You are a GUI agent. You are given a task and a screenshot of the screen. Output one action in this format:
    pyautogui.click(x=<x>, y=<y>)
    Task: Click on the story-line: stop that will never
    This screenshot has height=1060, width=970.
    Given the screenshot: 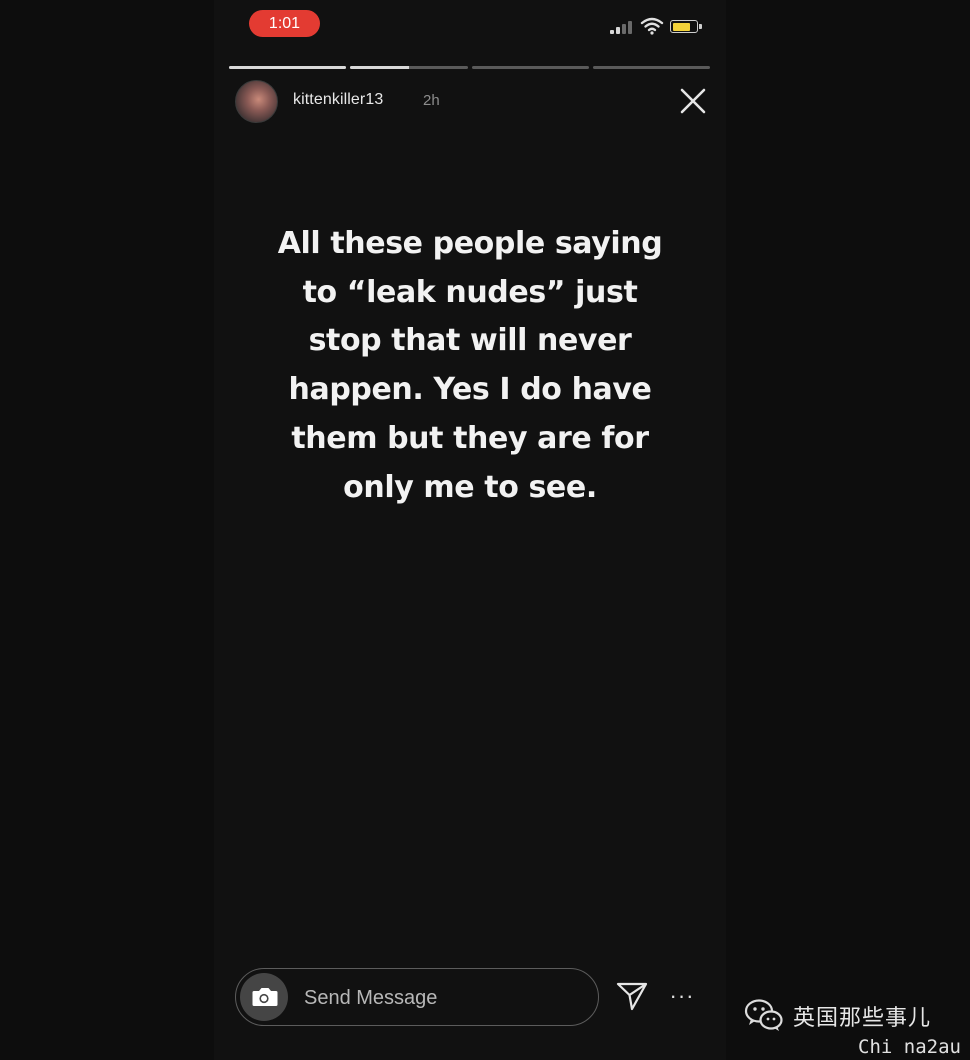 What is the action you would take?
    pyautogui.click(x=470, y=341)
    